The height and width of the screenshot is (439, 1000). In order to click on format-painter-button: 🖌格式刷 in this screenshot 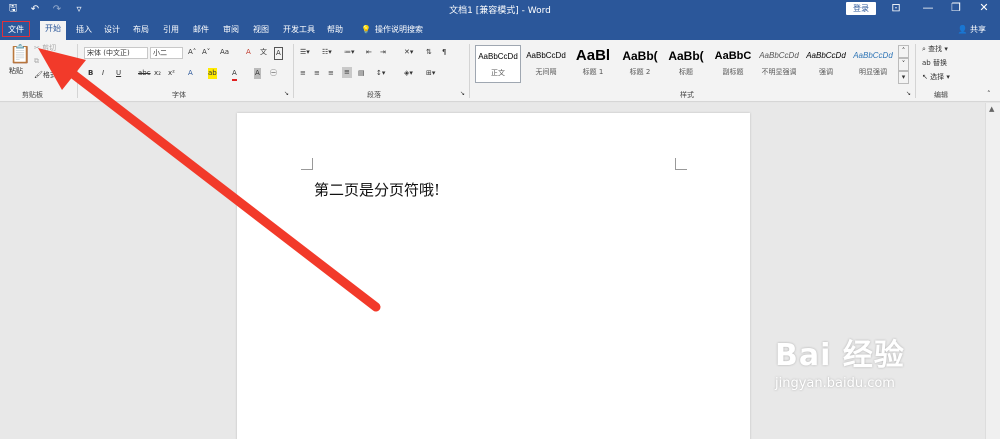, I will do `click(49, 75)`.